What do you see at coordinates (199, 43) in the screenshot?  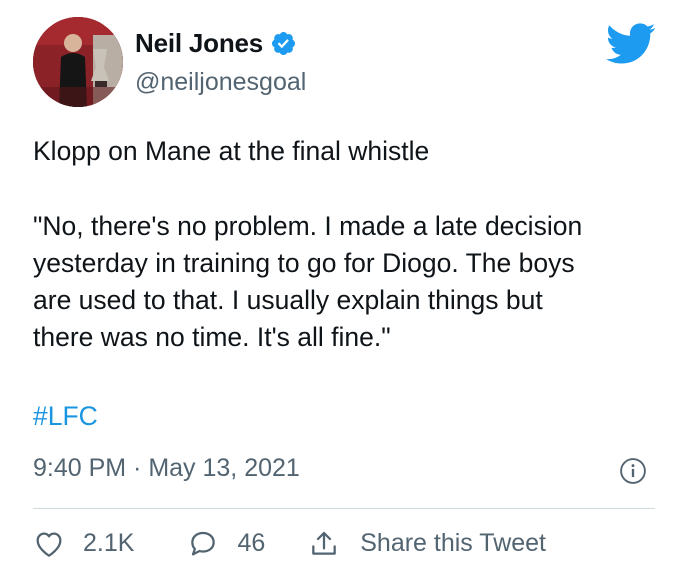 I see `author-name: Neil Jones` at bounding box center [199, 43].